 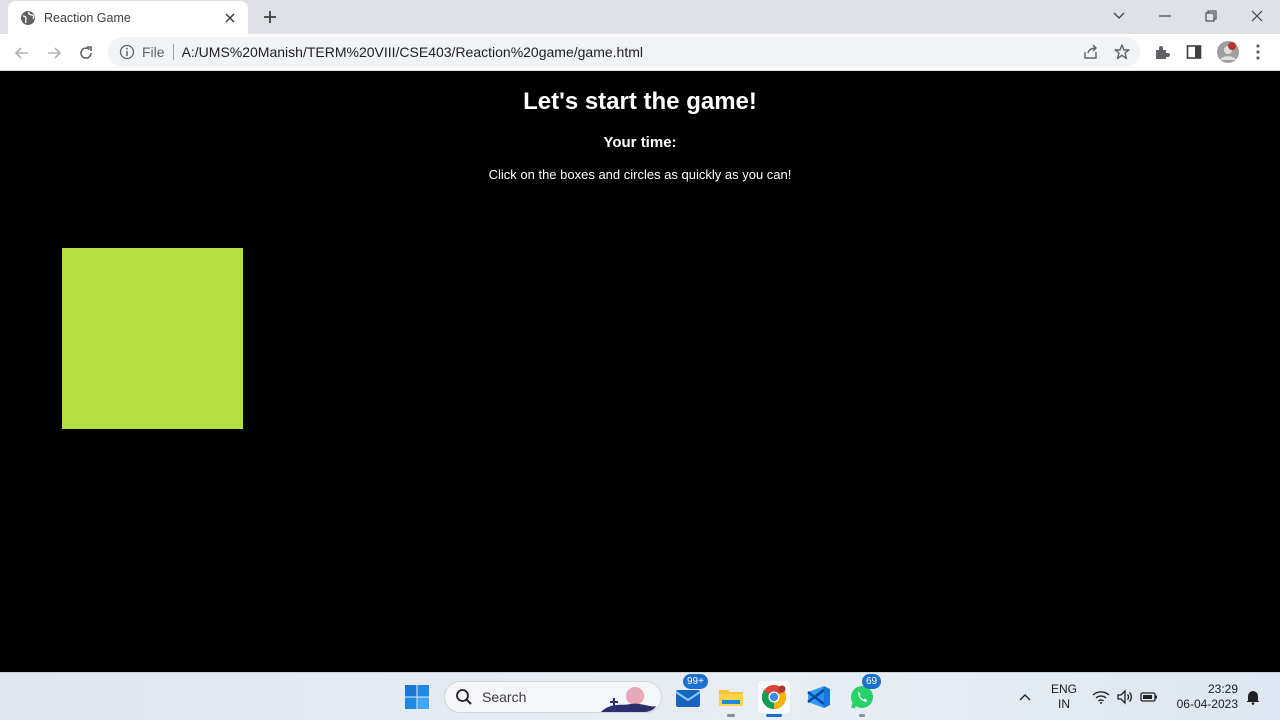 What do you see at coordinates (1149, 697) in the screenshot?
I see `battery-icon` at bounding box center [1149, 697].